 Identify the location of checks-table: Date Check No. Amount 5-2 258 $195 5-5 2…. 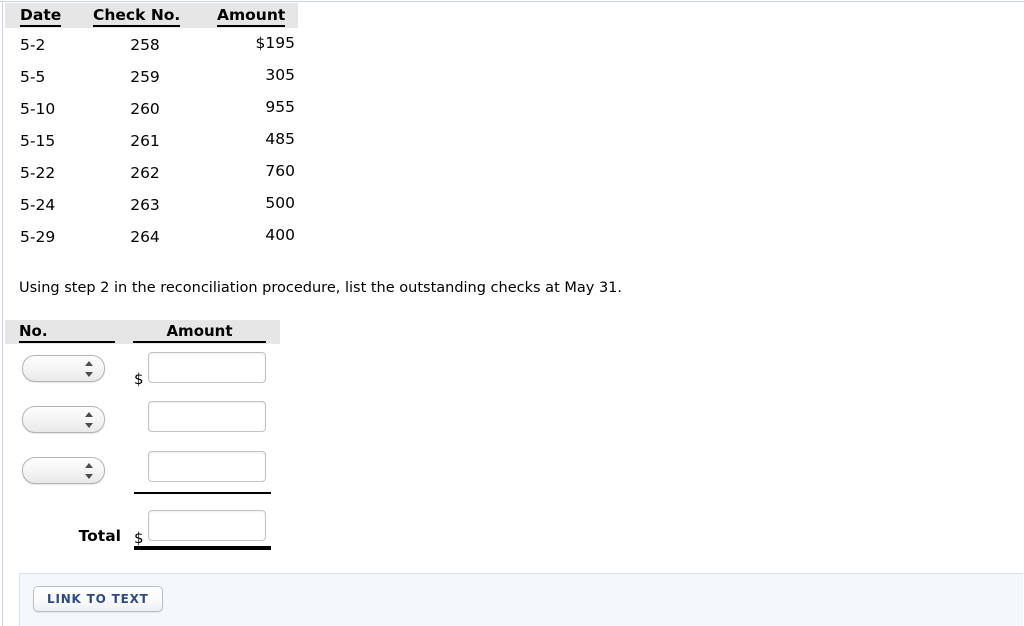
(151, 128).